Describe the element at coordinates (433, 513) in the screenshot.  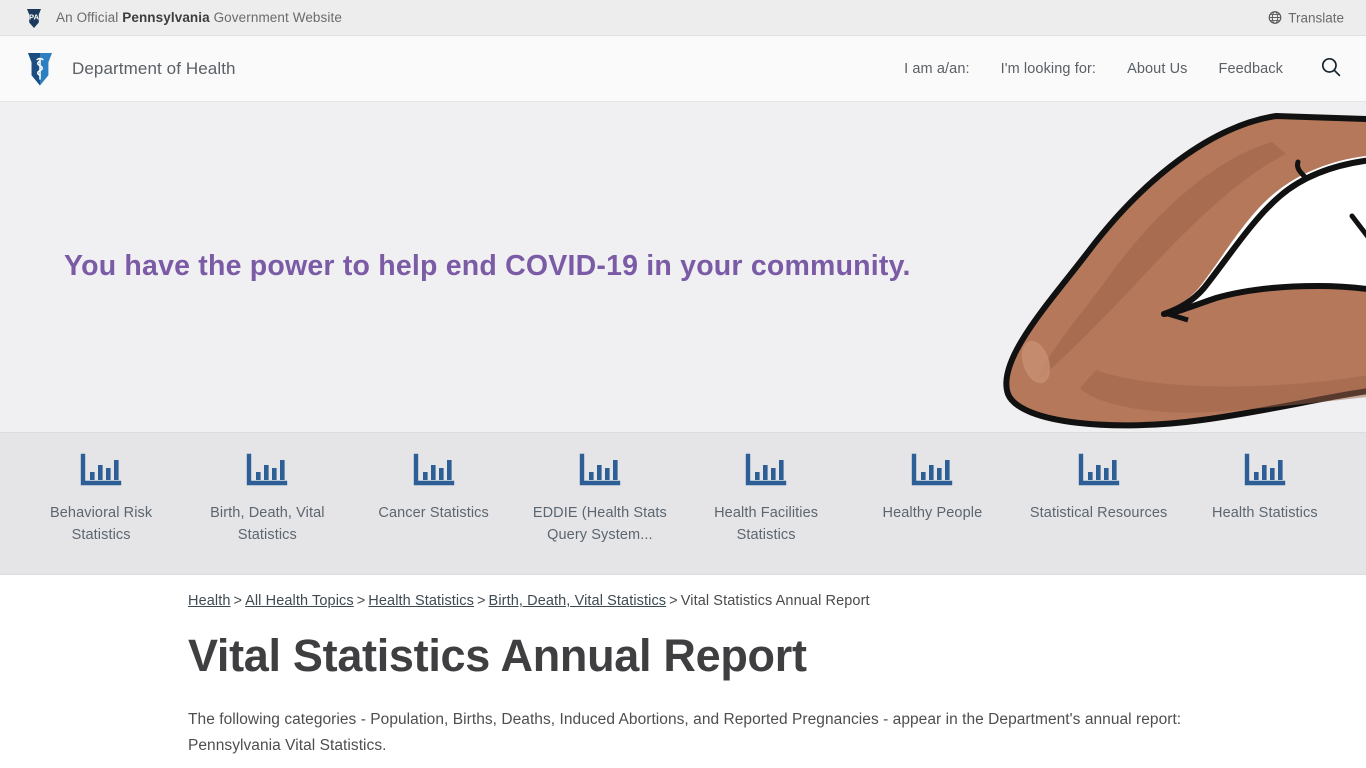
I see `stat-tile-label: Cancer Statistics` at that location.